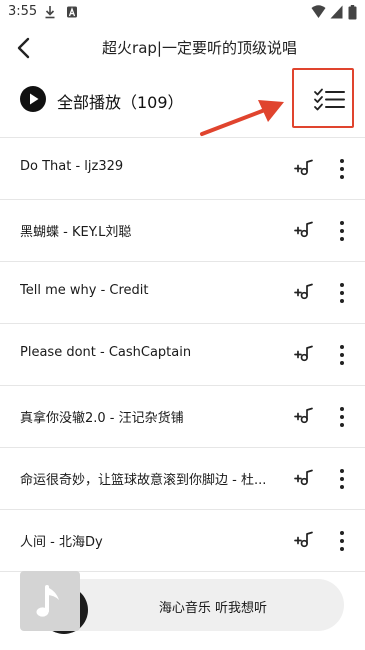 This screenshot has width=365, height=650. What do you see at coordinates (24, 48) in the screenshot?
I see `back-arrow-icon` at bounding box center [24, 48].